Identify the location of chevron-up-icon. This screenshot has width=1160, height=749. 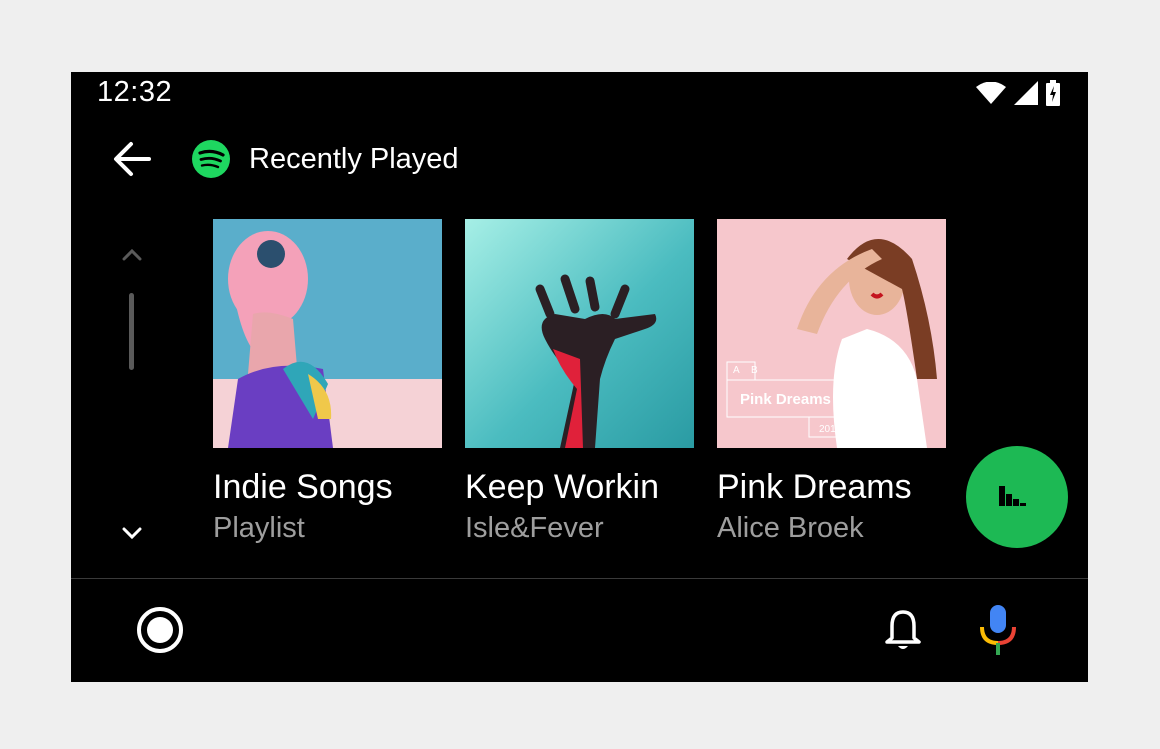
(132, 255).